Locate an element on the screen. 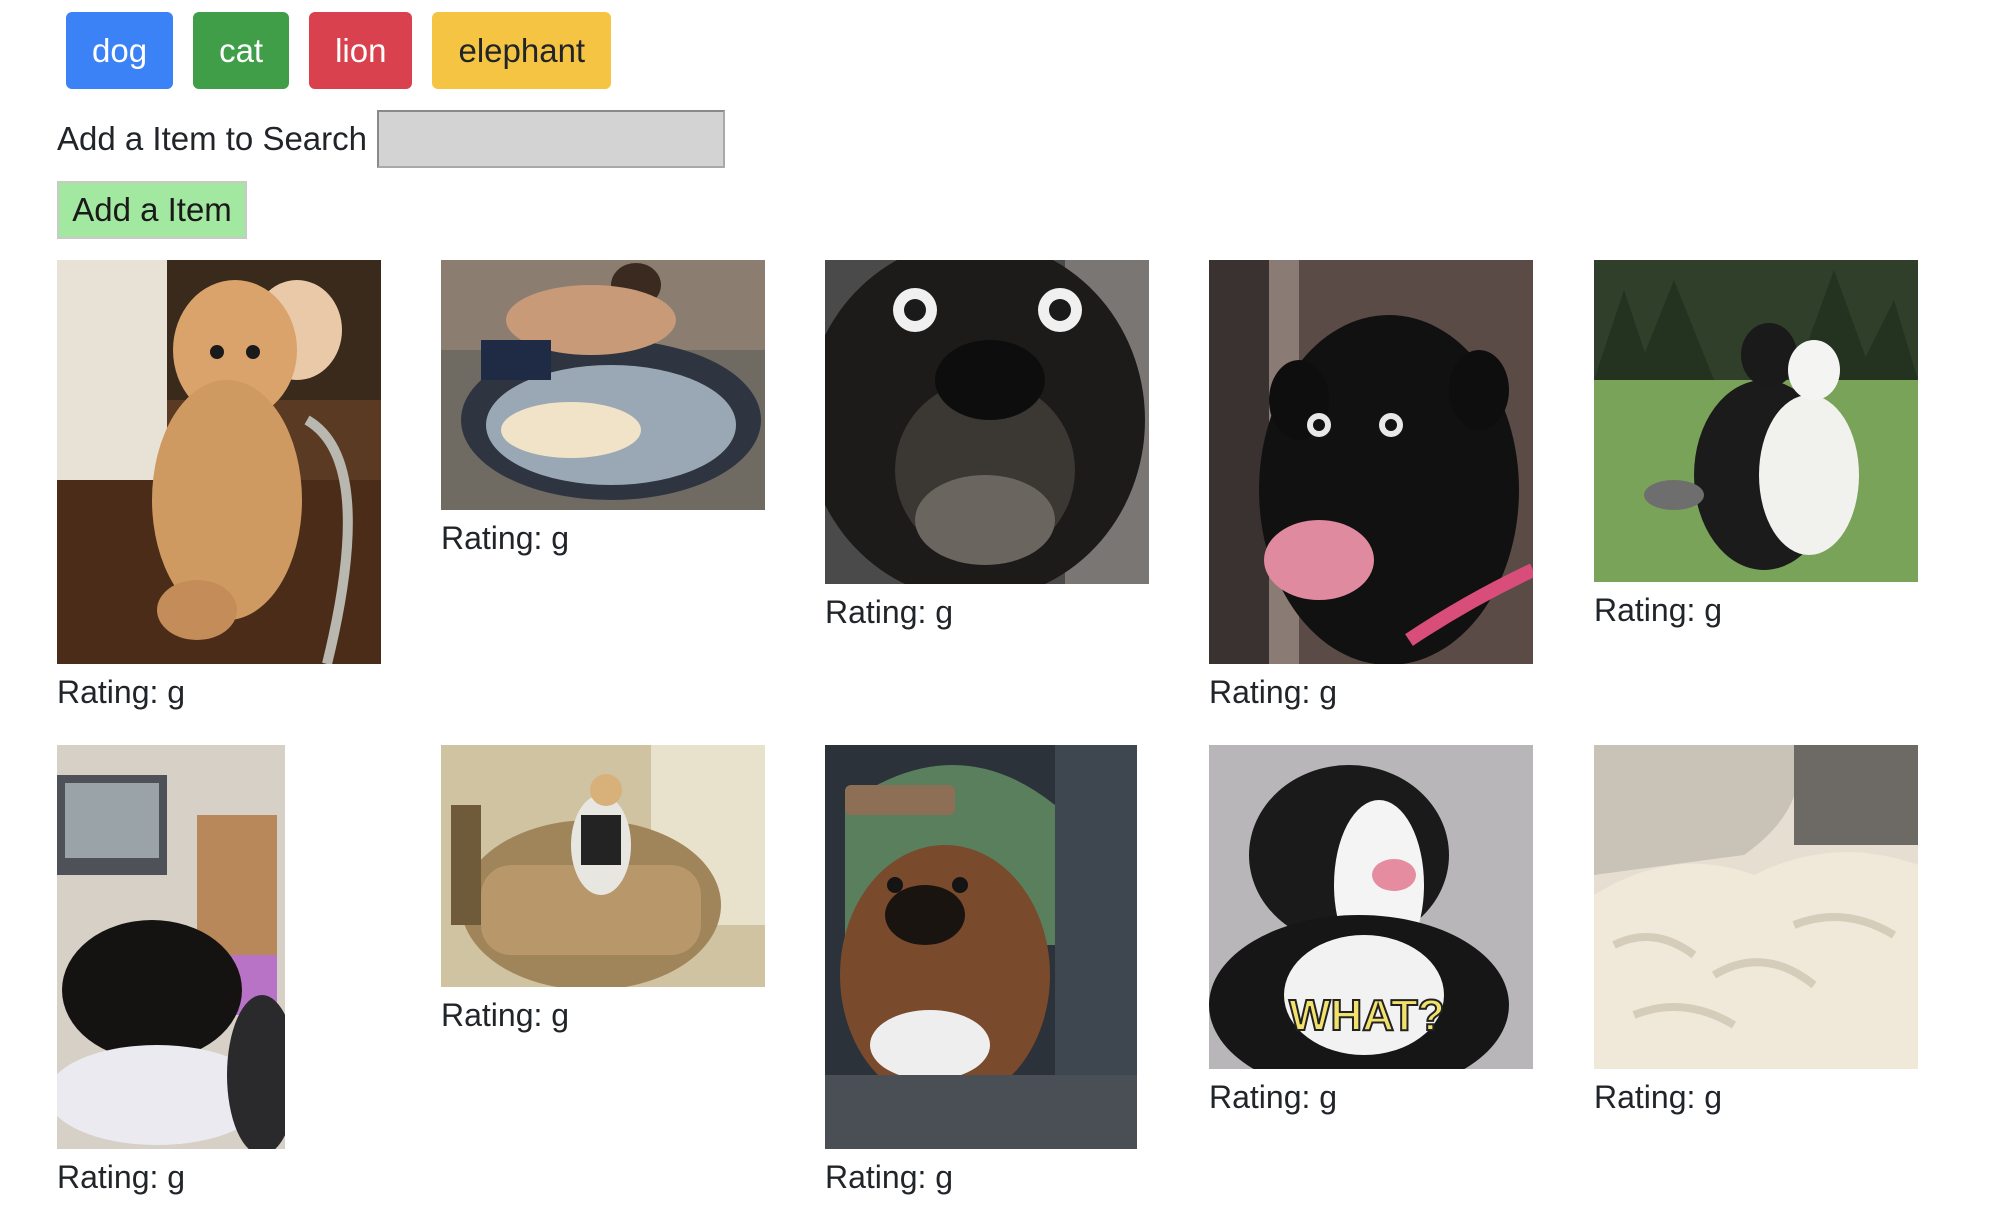  add-item-button: Add a Item is located at coordinates (152, 210).